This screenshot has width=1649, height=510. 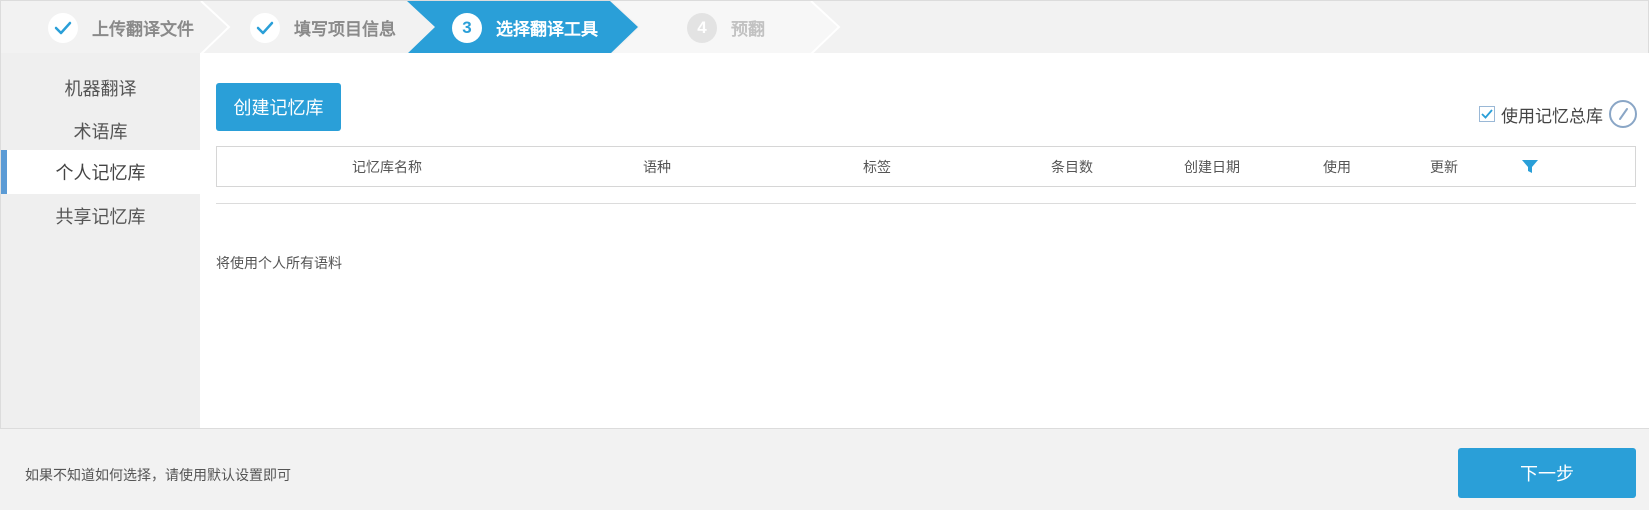 I want to click on next-step-button: 下一步, so click(x=1547, y=473).